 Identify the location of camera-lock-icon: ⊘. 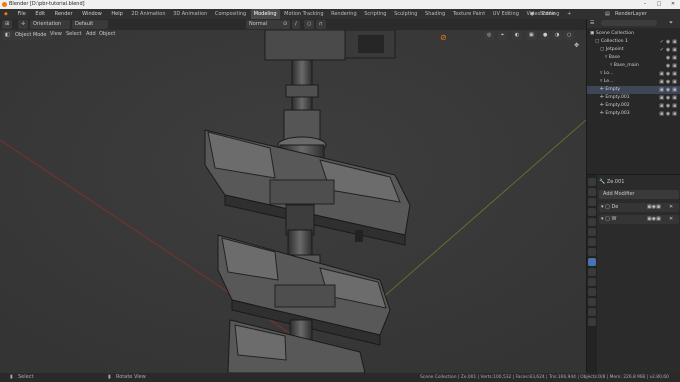
(443, 37).